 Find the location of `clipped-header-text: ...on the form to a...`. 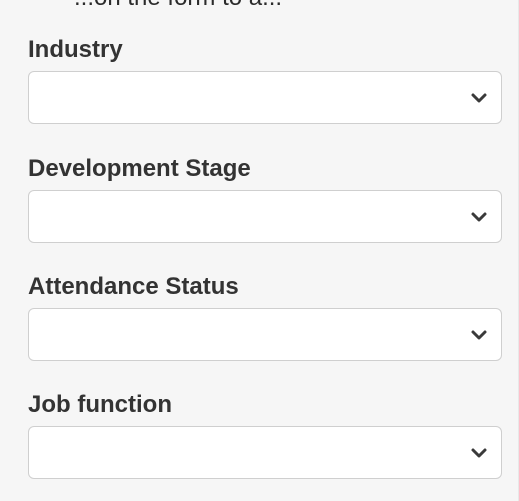

clipped-header-text: ...on the form to a... is located at coordinates (259, 7).